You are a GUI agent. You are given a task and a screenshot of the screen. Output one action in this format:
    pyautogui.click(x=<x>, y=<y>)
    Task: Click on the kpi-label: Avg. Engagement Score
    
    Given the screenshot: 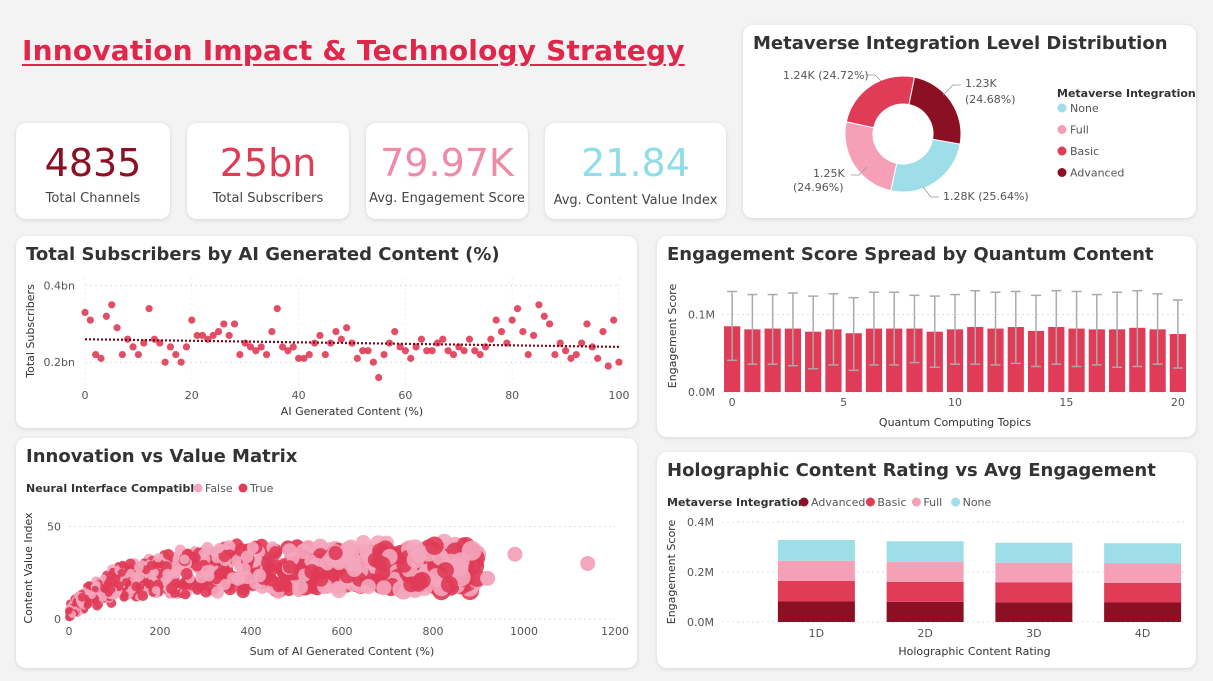 What is the action you would take?
    pyautogui.click(x=447, y=198)
    